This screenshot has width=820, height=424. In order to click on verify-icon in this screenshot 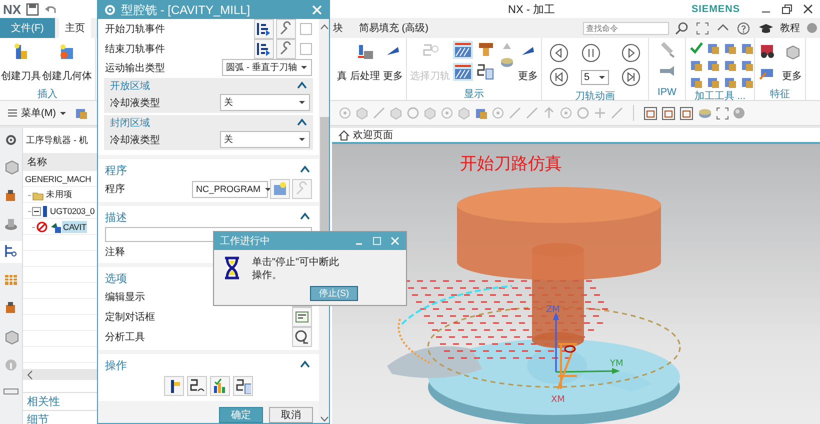, I will do `click(220, 386)`.